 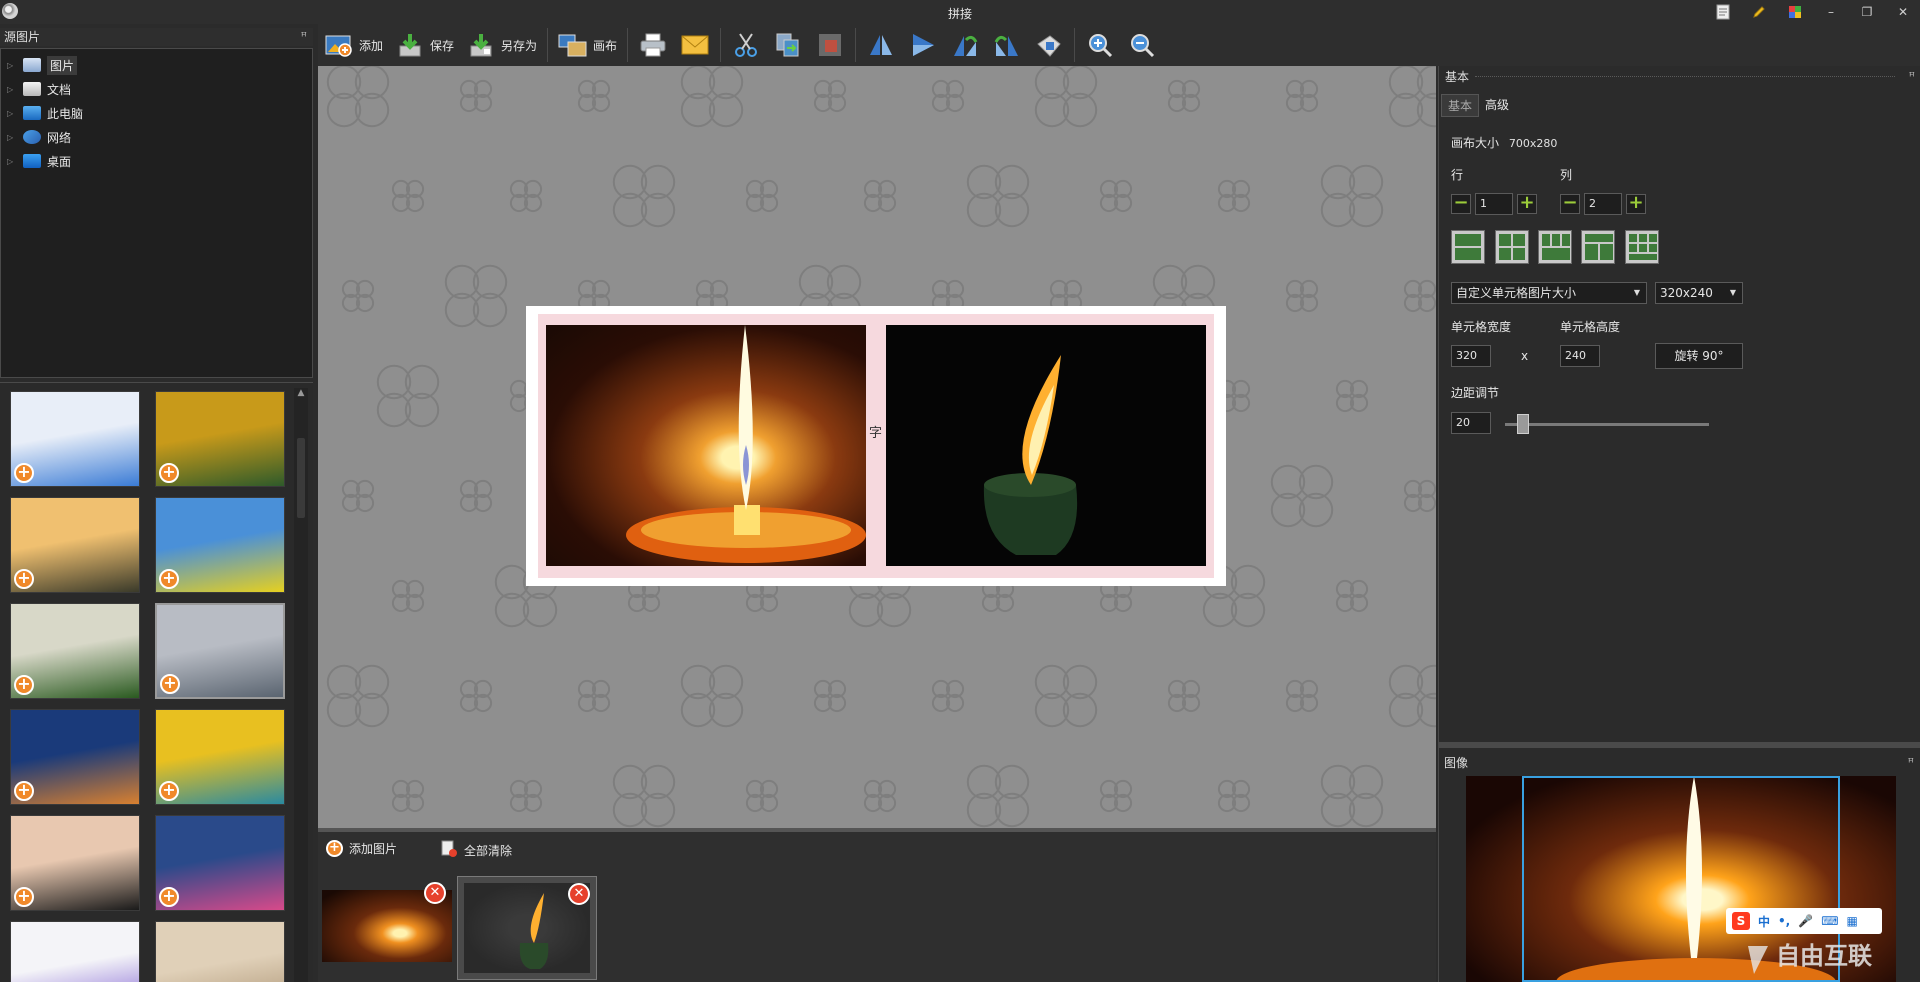 What do you see at coordinates (220, 757) in the screenshot?
I see `thumb-rice-terraces: +` at bounding box center [220, 757].